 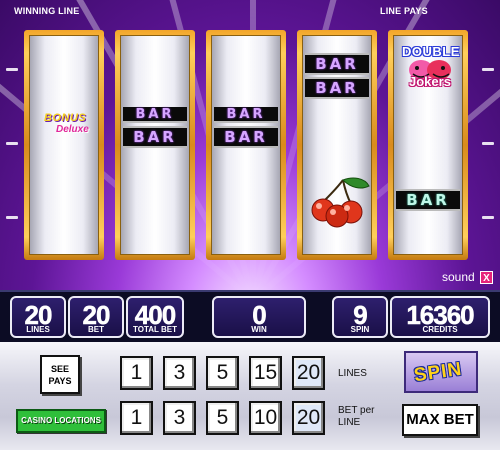 What do you see at coordinates (155, 329) in the screenshot?
I see `total-bet-counter-label: TOTAL BET` at bounding box center [155, 329].